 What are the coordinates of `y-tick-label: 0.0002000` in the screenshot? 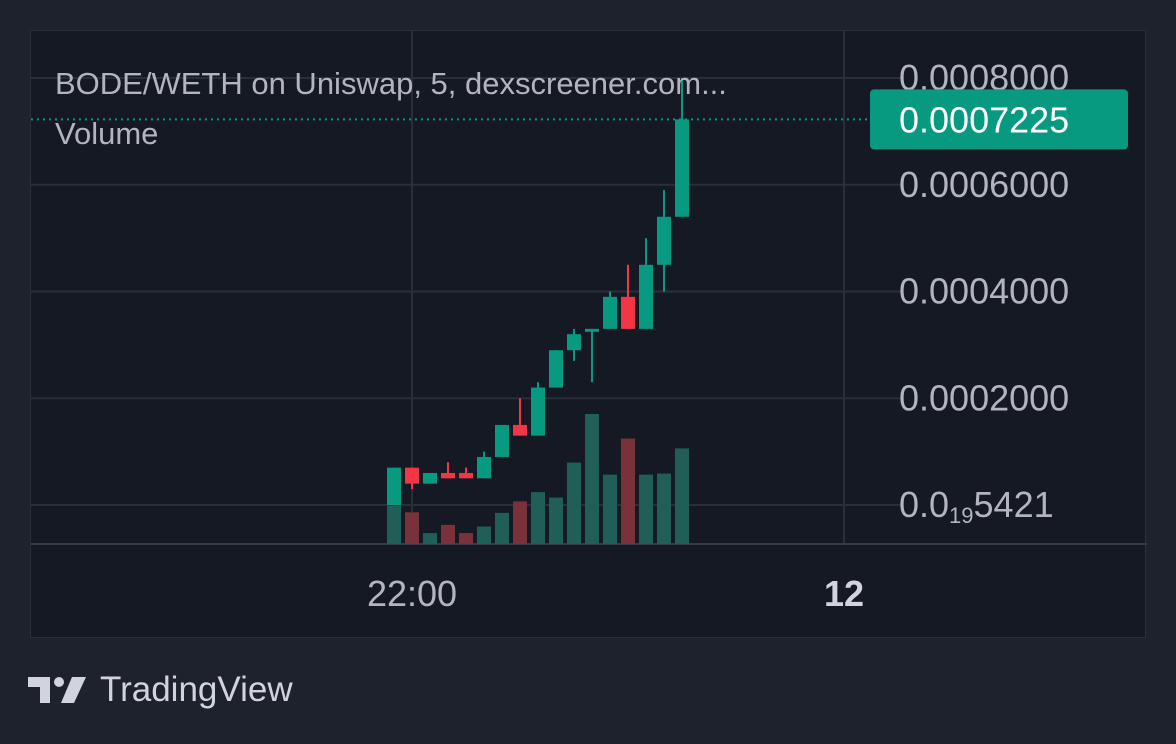 It's located at (984, 397).